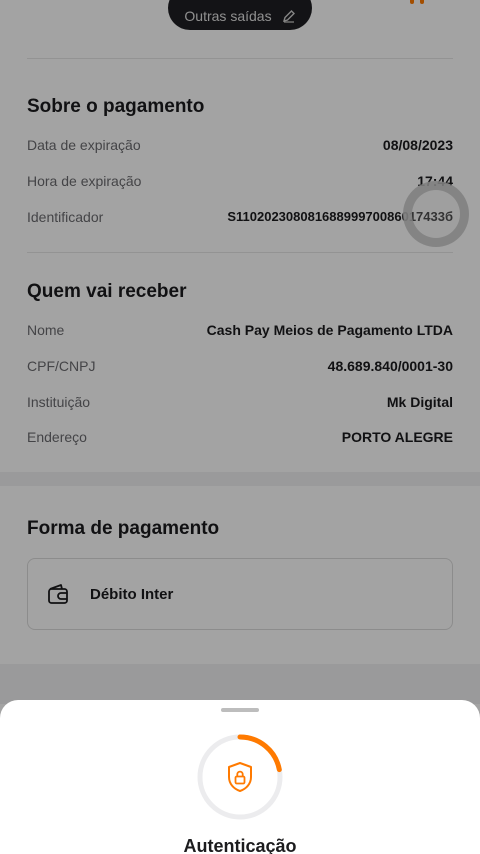 The width and height of the screenshot is (480, 854). I want to click on wallet-icon, so click(58, 594).